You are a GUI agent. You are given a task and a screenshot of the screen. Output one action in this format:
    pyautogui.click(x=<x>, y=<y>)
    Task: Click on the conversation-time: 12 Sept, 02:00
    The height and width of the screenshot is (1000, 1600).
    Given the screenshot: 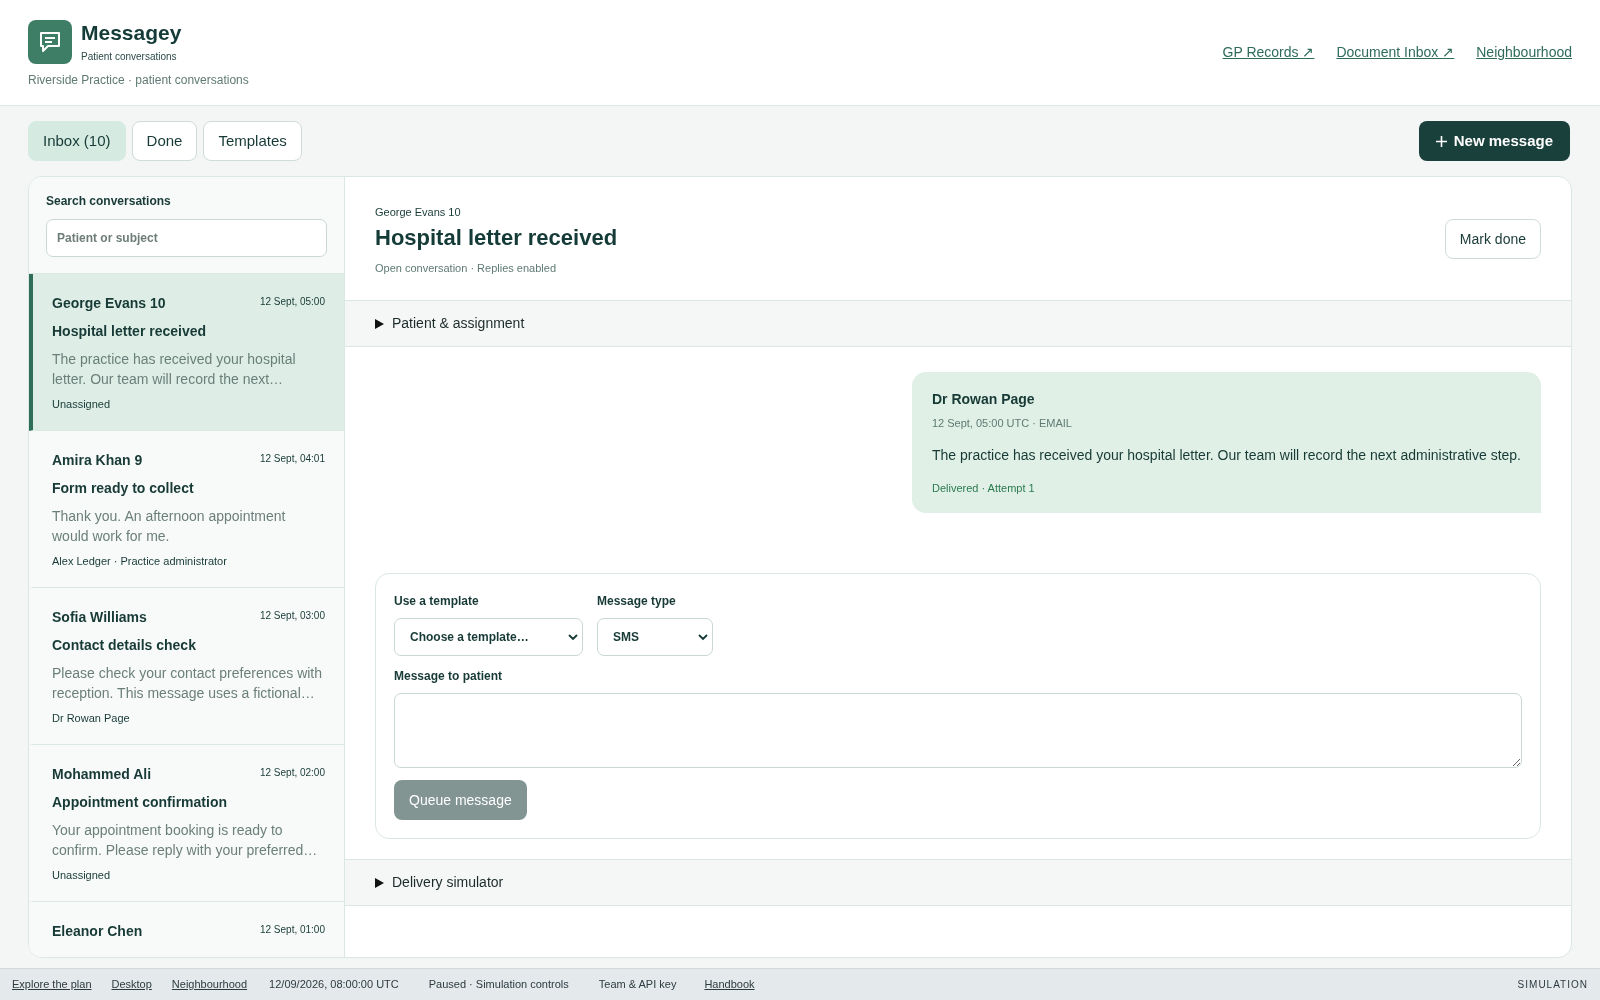 What is the action you would take?
    pyautogui.click(x=292, y=773)
    